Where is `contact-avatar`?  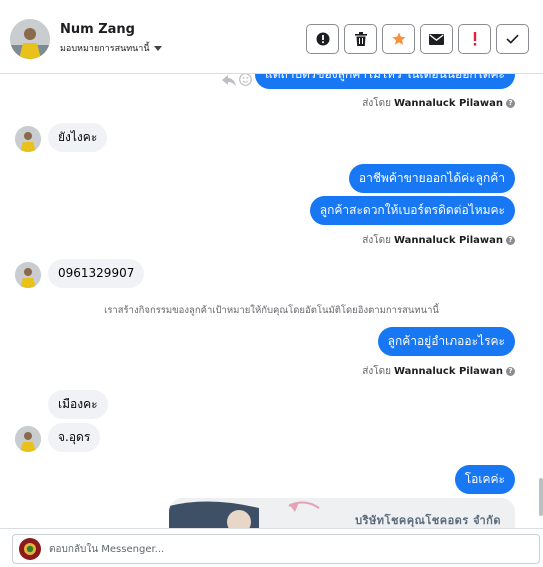 contact-avatar is located at coordinates (30, 39).